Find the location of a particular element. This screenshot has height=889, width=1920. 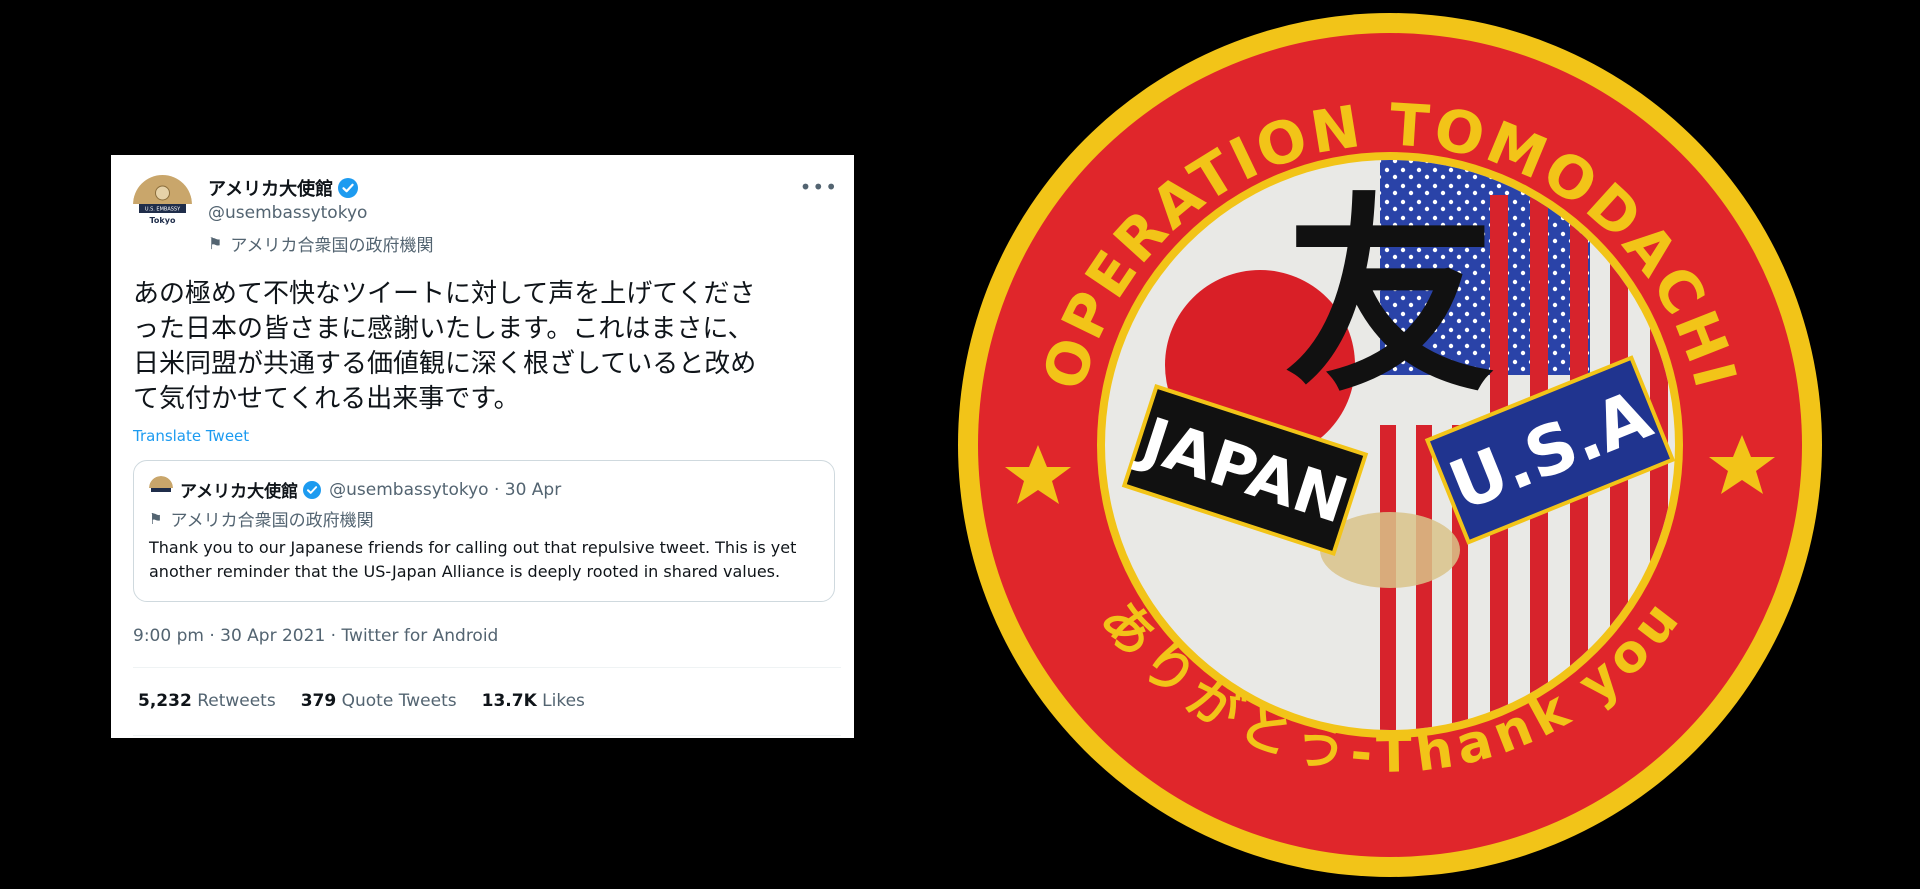

retweets-count: 5,232 is located at coordinates (165, 701).